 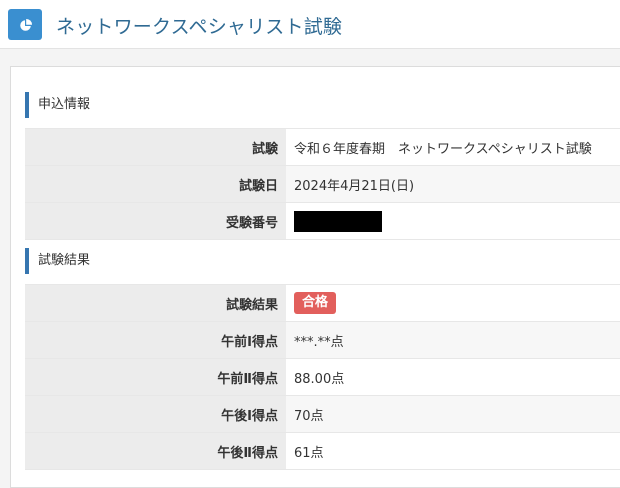 What do you see at coordinates (453, 303) in the screenshot?
I see `result-value: 合格` at bounding box center [453, 303].